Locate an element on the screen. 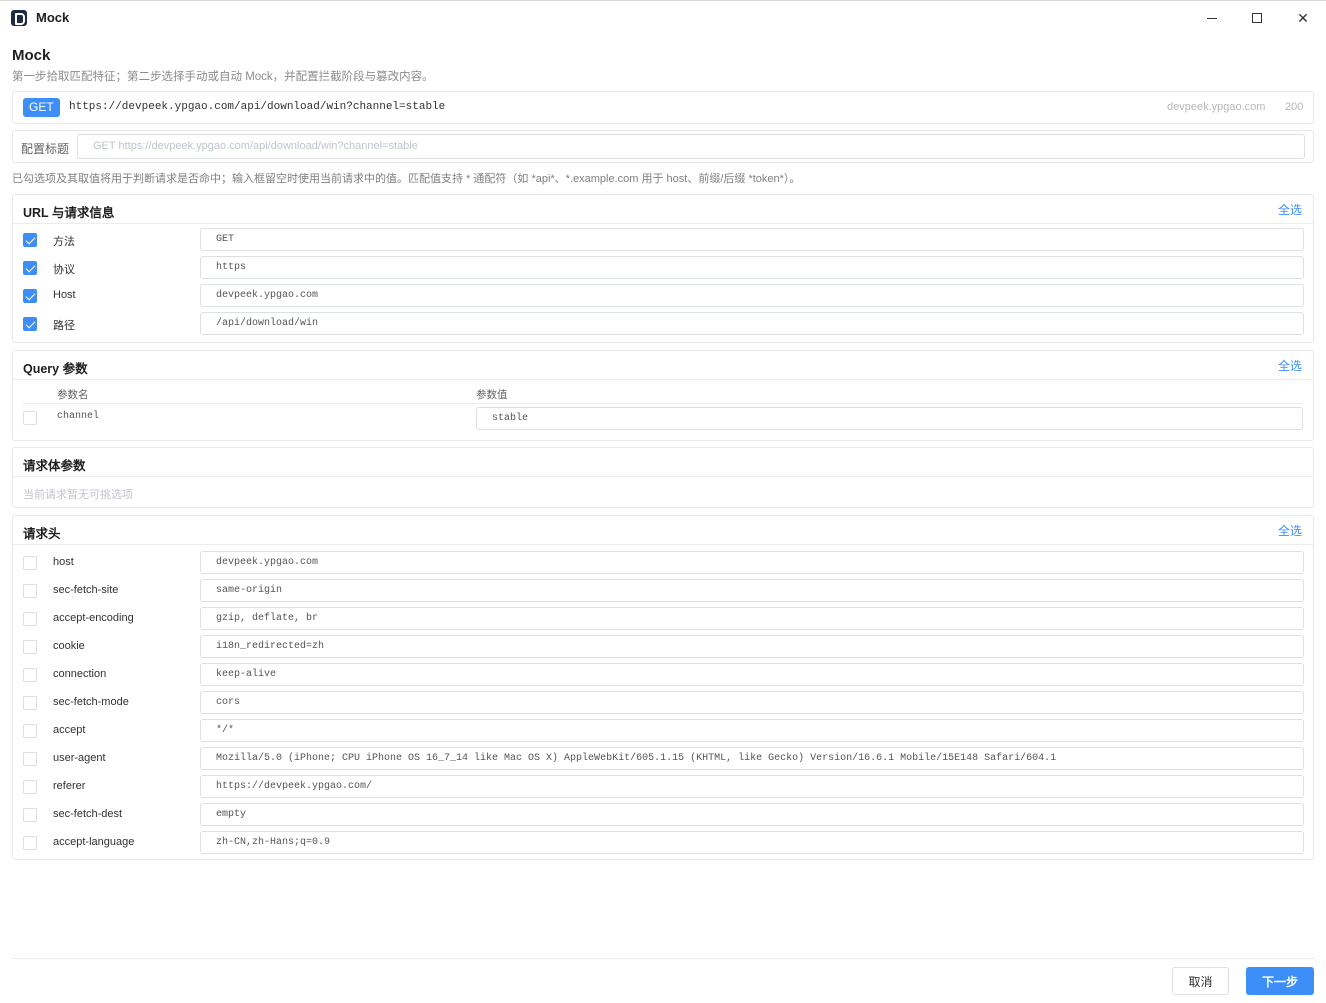 The width and height of the screenshot is (1326, 1003). header-row-input: gzip, deflate, br is located at coordinates (752, 618).